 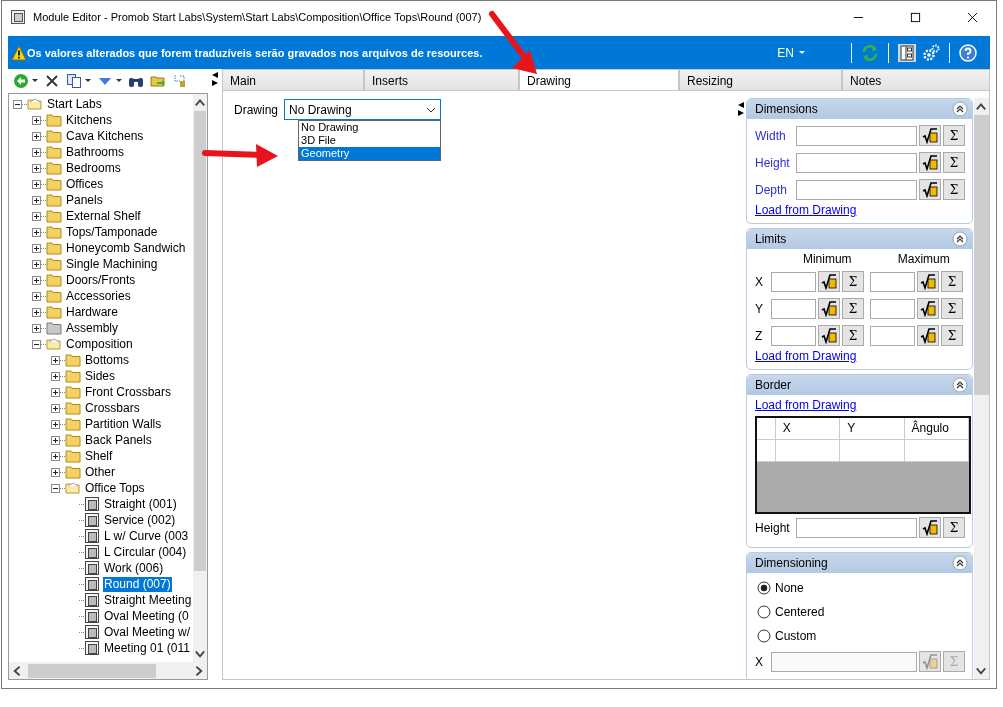 I want to click on tree-item: Cava Kitchens, so click(x=105, y=136).